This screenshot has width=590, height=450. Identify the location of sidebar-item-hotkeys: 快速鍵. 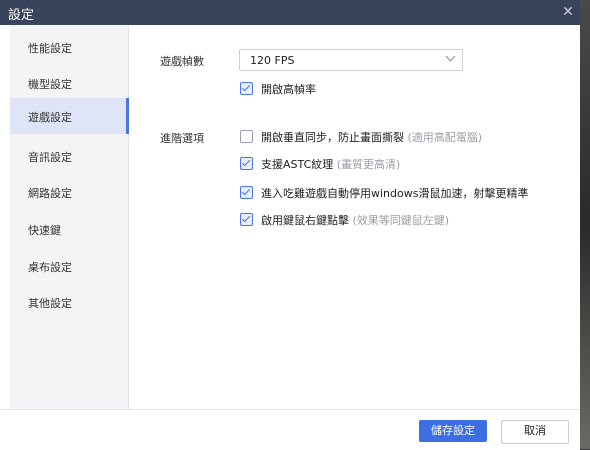
(69, 229).